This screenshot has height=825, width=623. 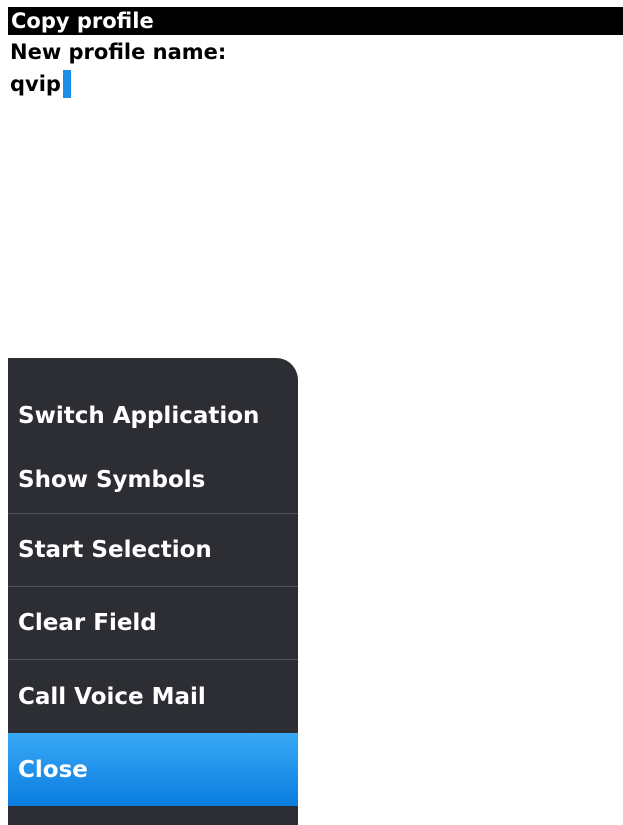 I want to click on menu-item-call-voice-mail: Call Voice Mail, so click(x=153, y=696).